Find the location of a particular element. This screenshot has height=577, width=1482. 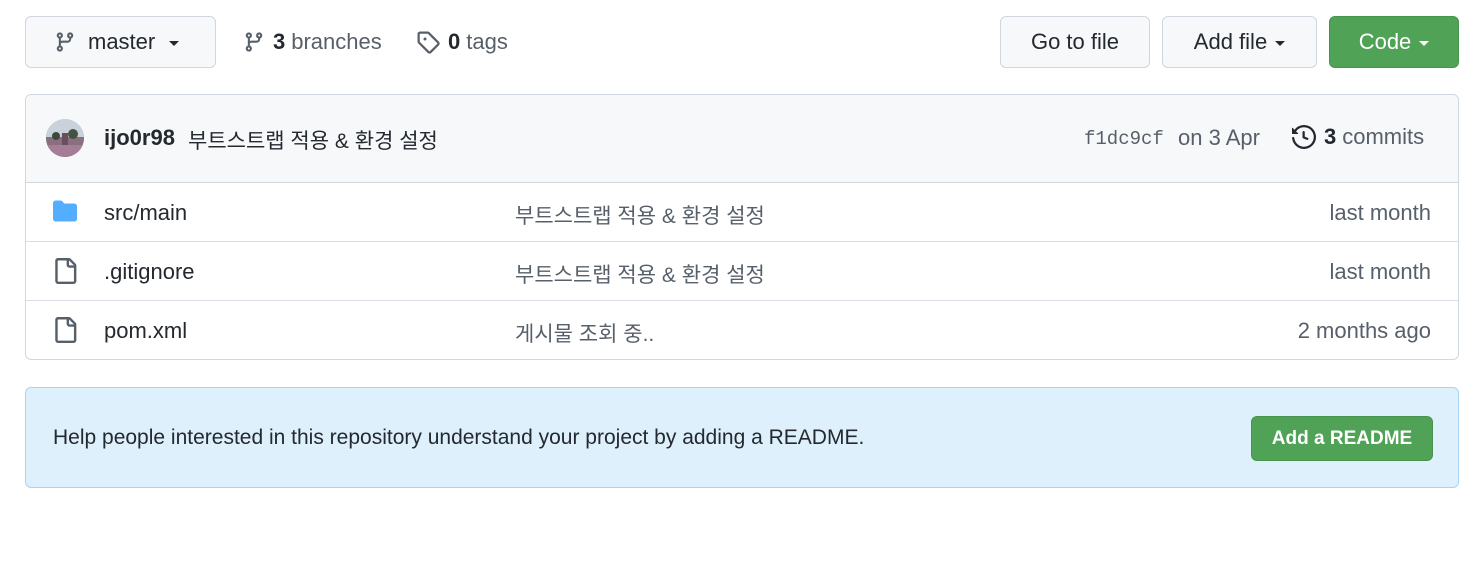

commit-message-link: 부트스트랩 적용 & 환경 설정 is located at coordinates (313, 140).